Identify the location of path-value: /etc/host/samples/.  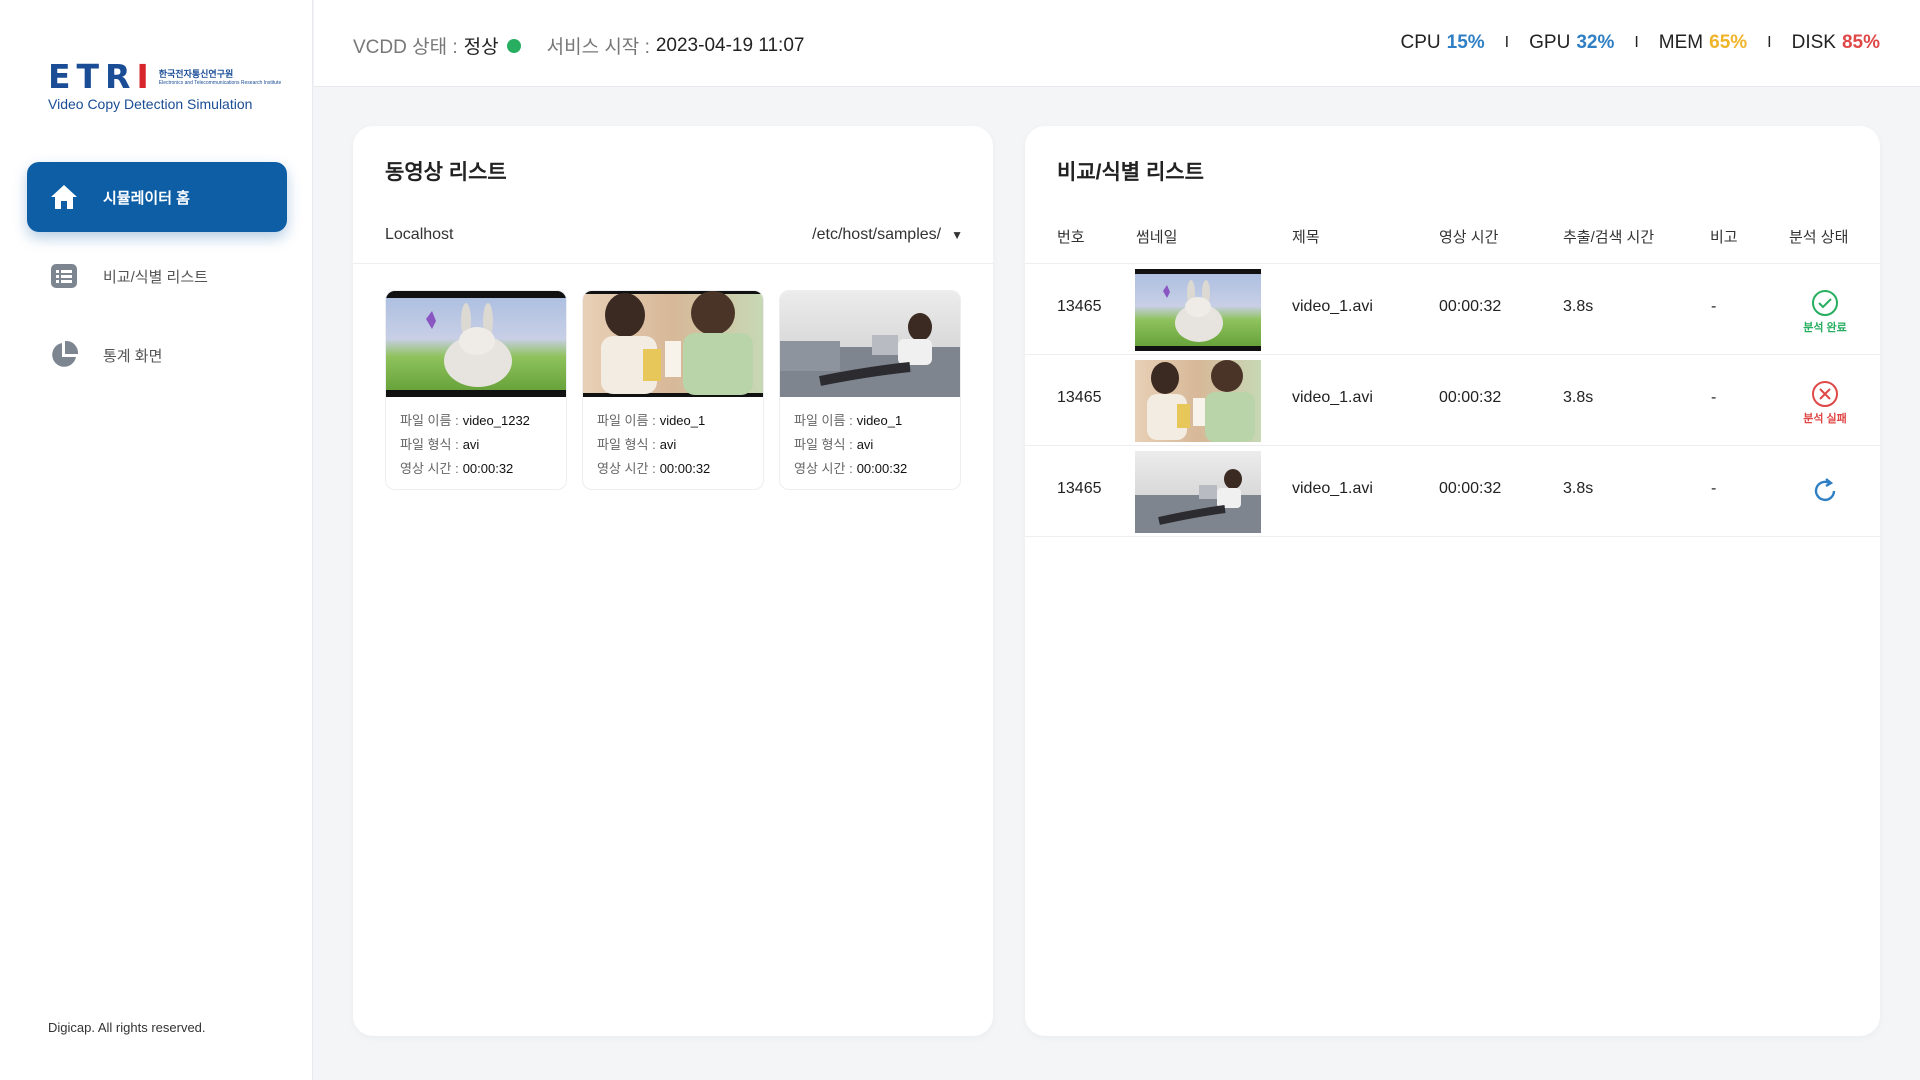
(877, 234).